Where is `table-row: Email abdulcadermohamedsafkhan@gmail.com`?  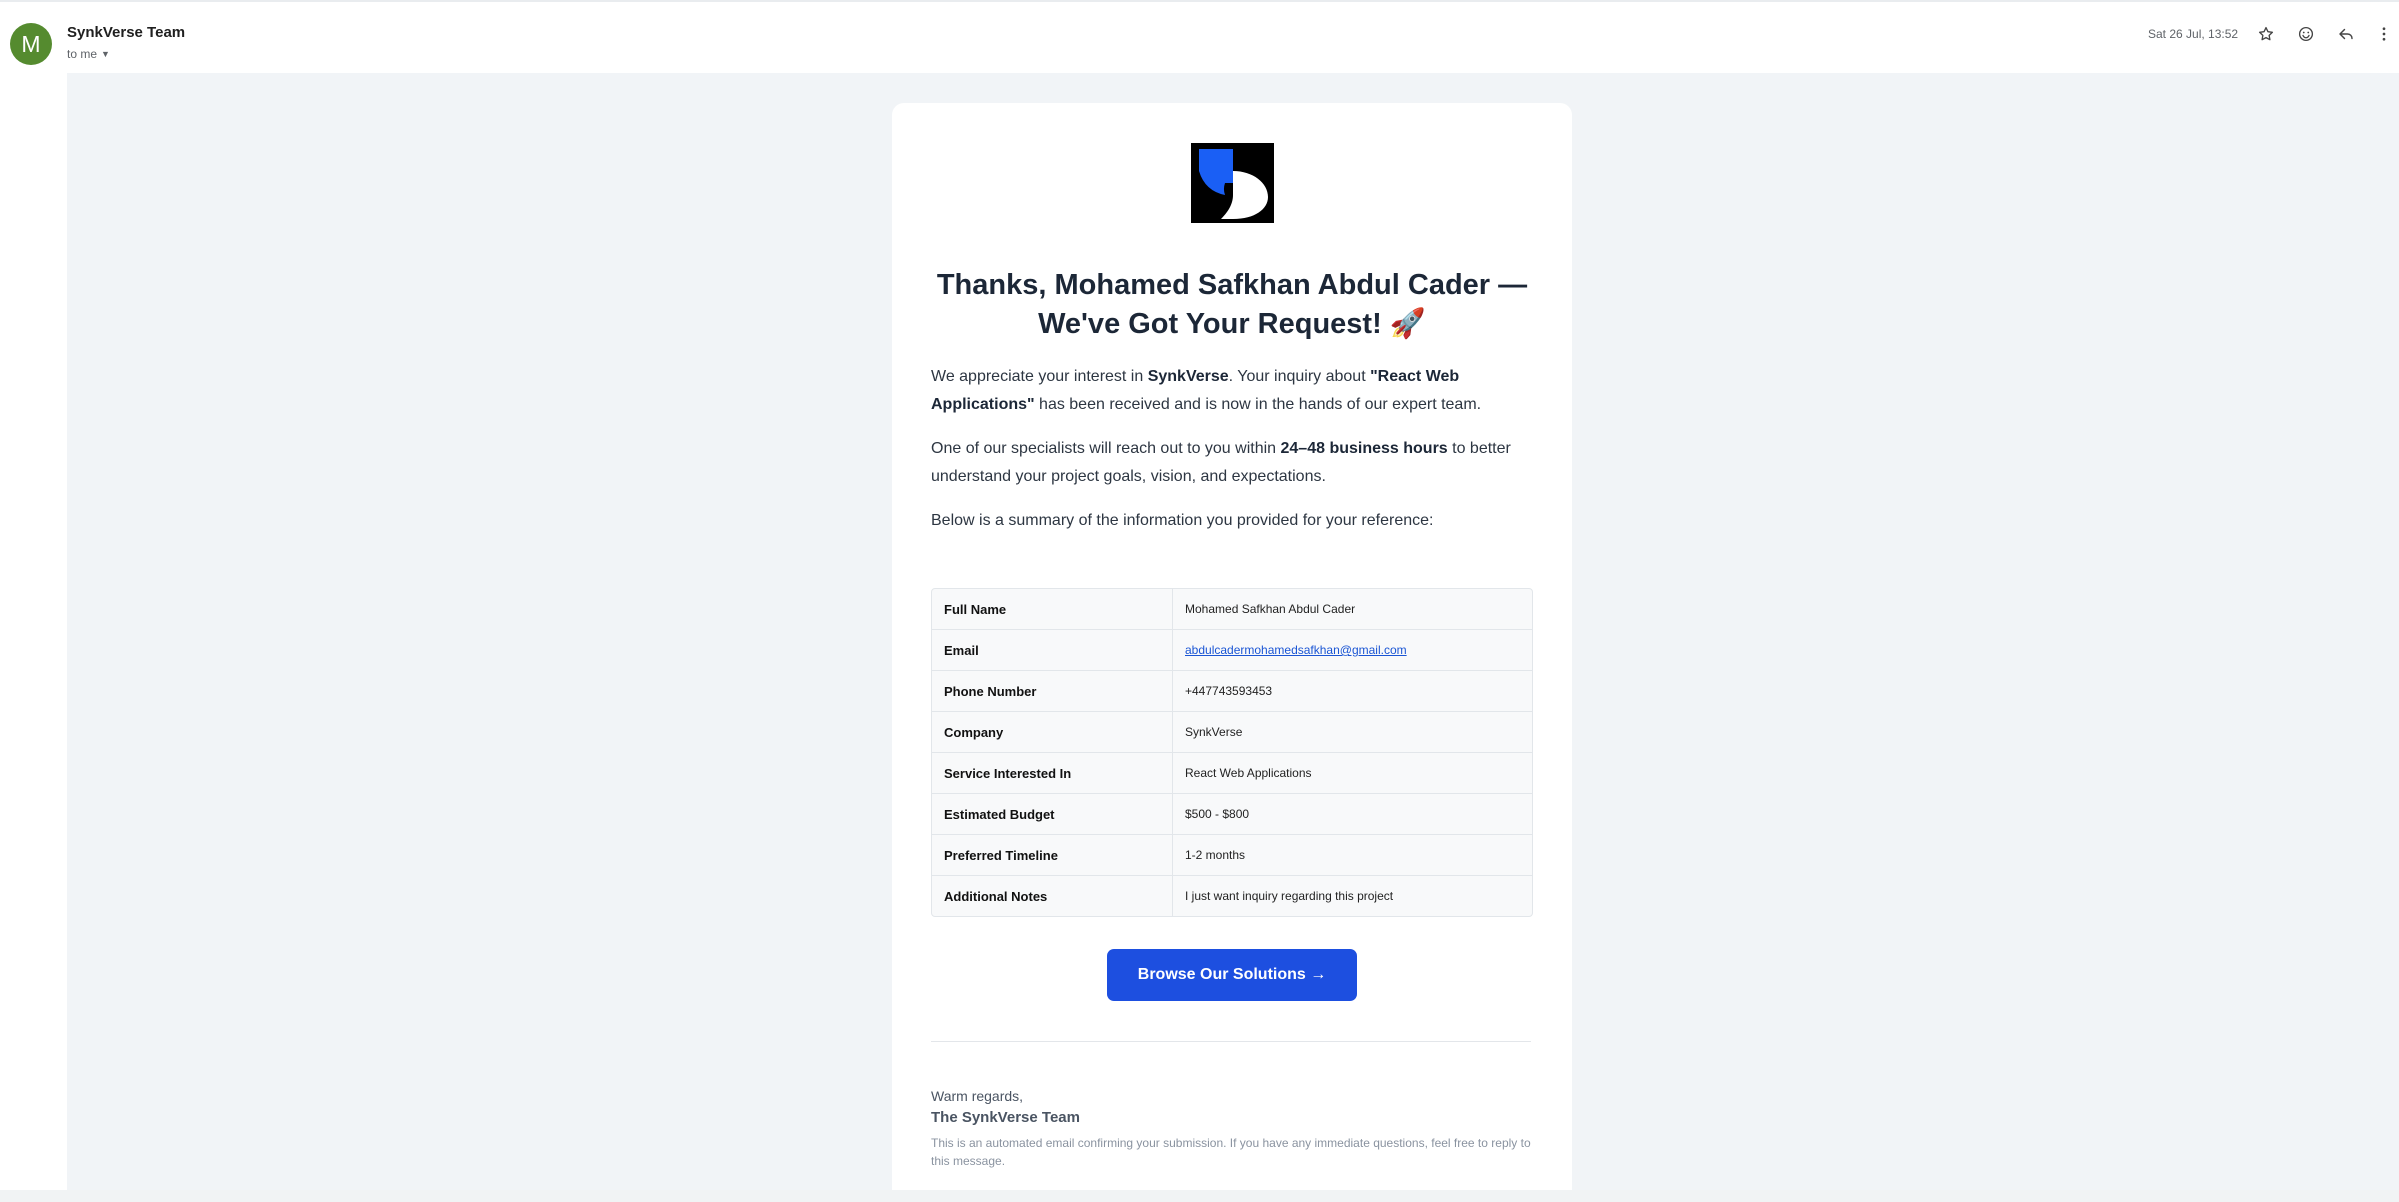
table-row: Email abdulcadermohamedsafkhan@gmail.com is located at coordinates (1232, 649).